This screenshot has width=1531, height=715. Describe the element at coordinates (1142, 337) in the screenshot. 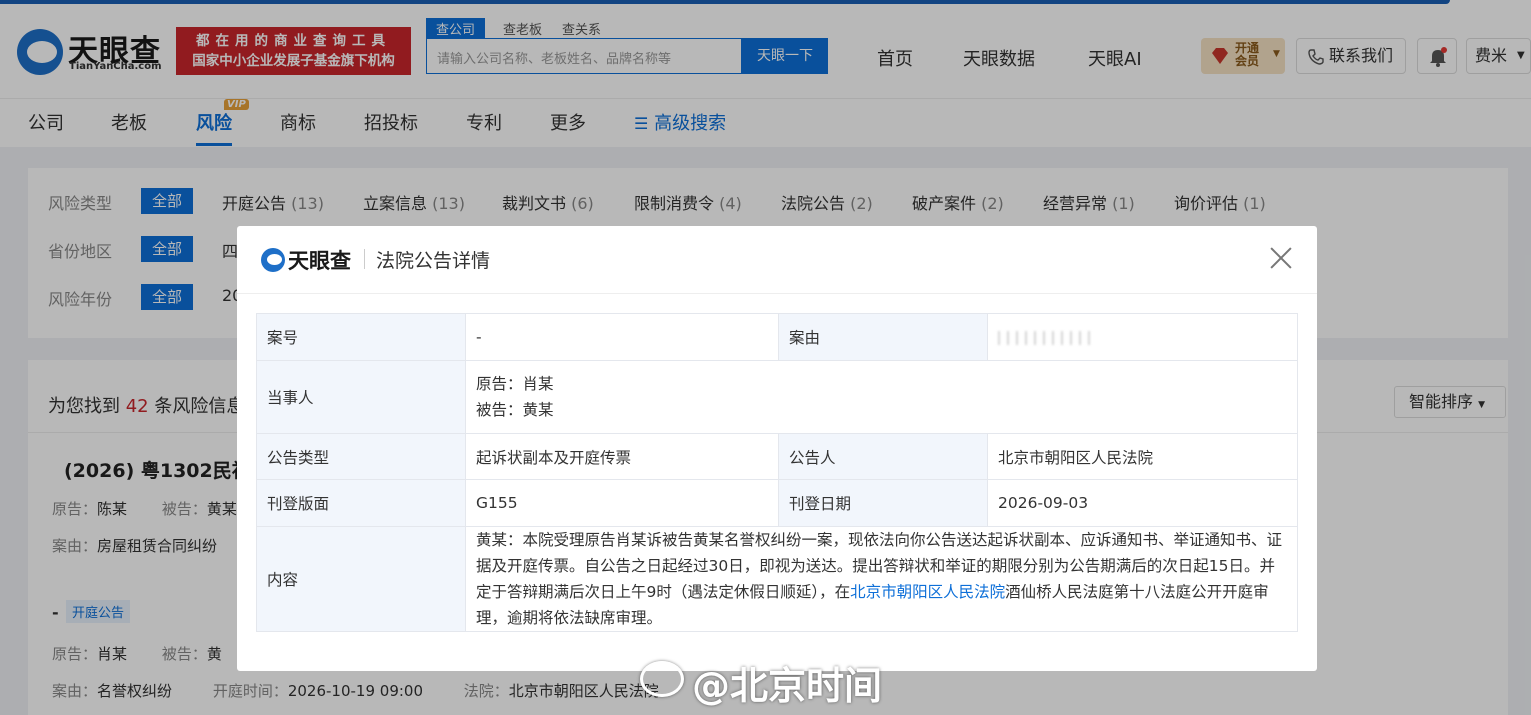

I see `cause-value` at that location.